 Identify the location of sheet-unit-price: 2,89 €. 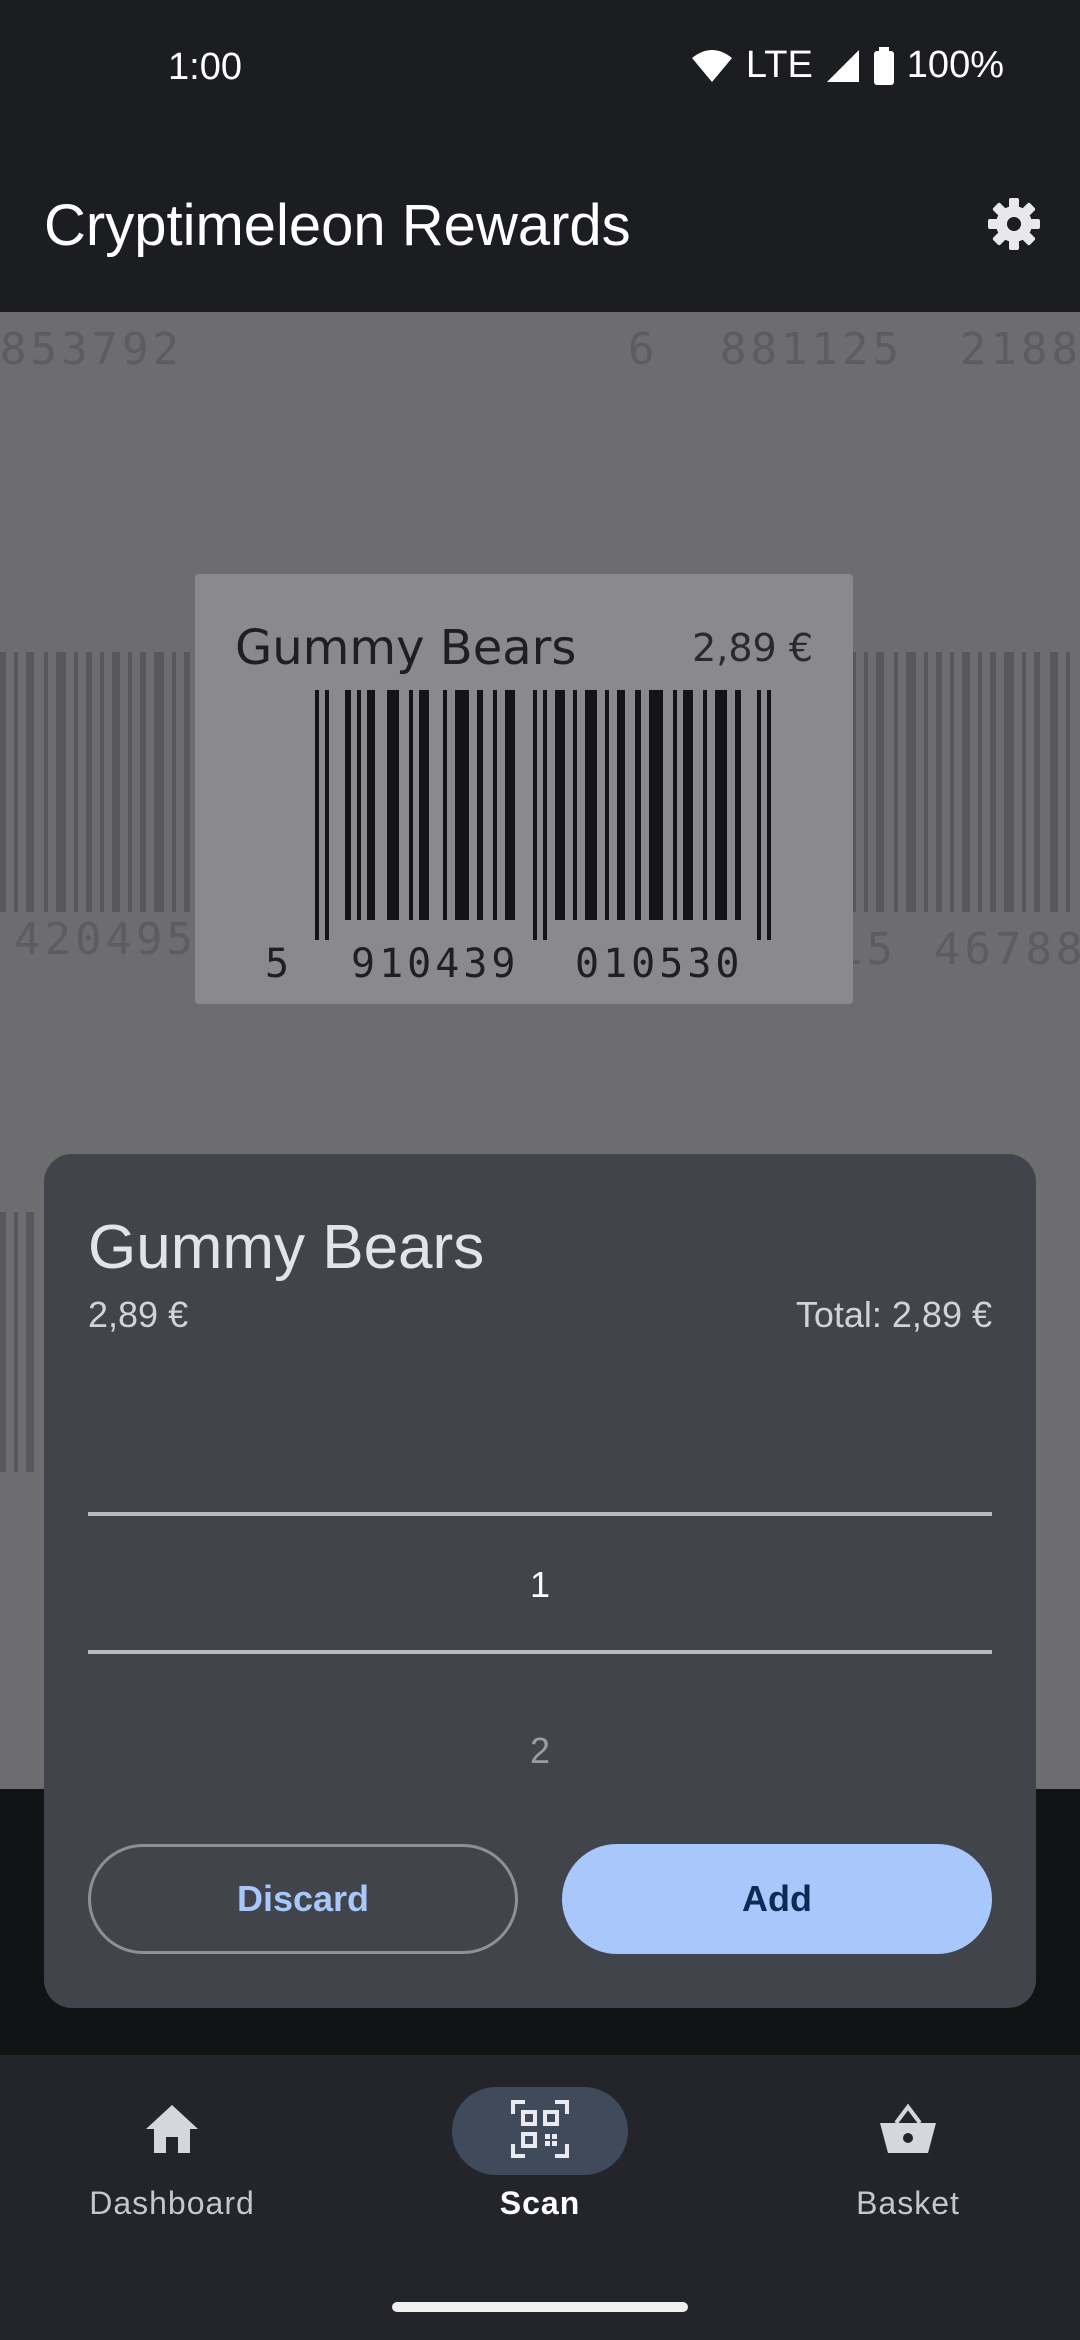
(138, 1314).